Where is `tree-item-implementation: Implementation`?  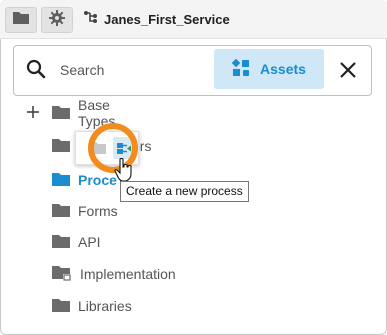
tree-item-implementation: Implementation is located at coordinates (114, 274).